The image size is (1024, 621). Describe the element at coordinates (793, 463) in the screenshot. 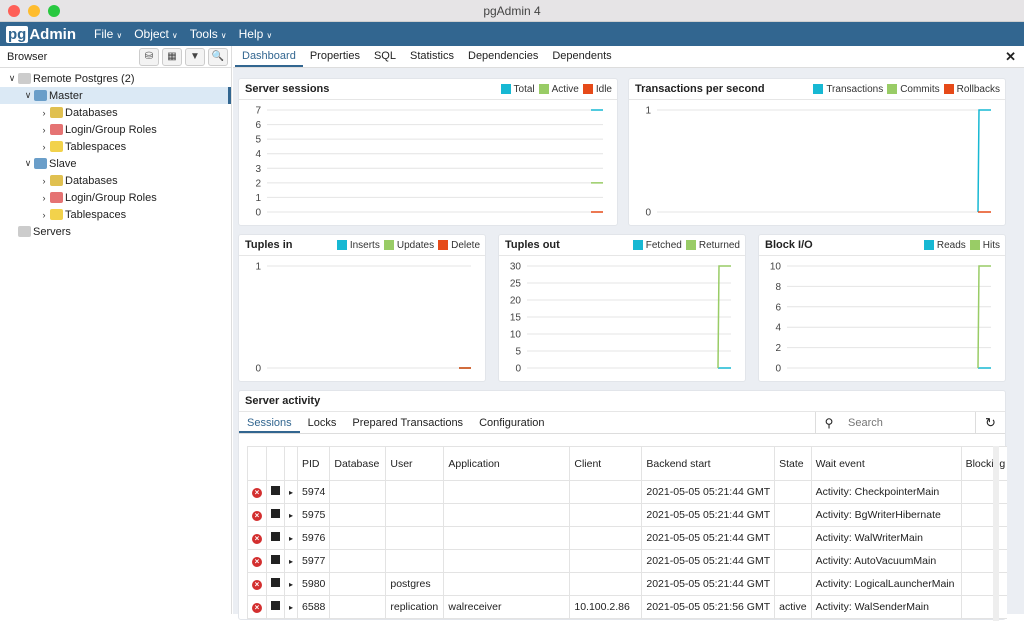

I see `column-header: State` at that location.